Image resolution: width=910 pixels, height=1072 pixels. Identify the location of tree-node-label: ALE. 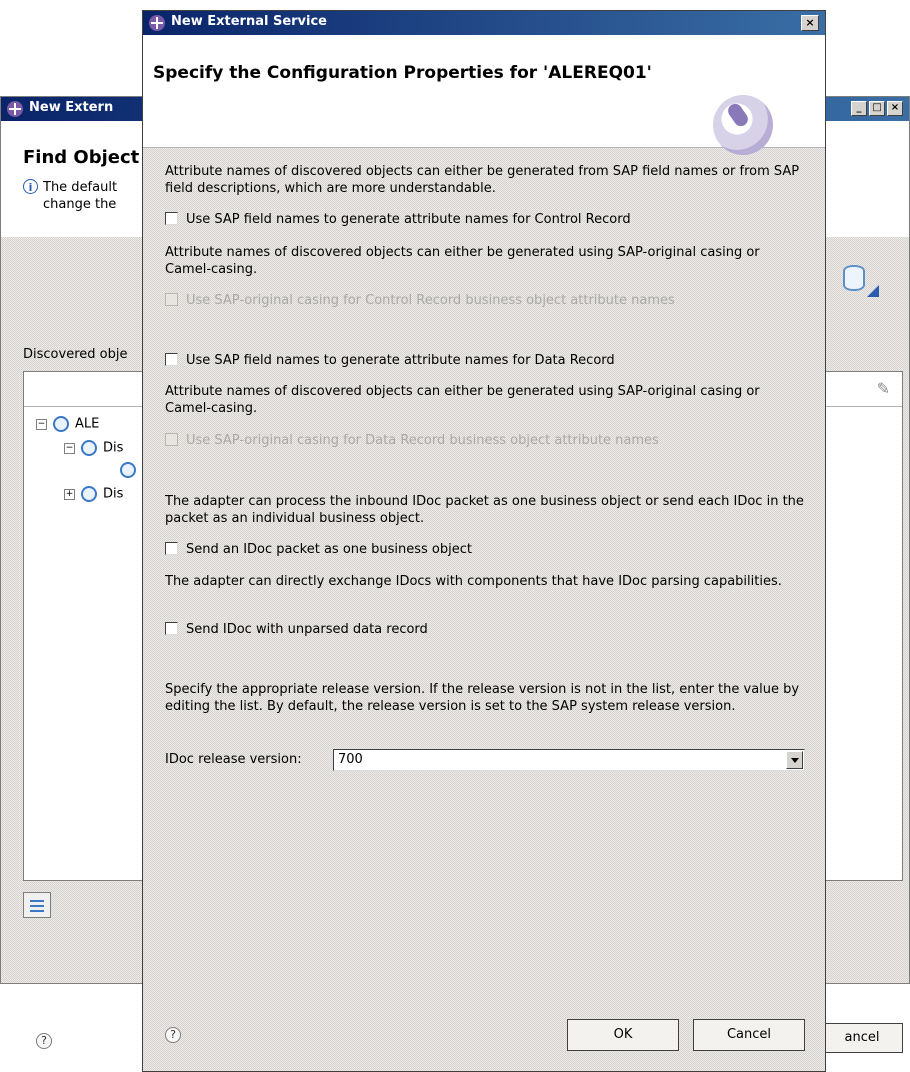
(87, 424).